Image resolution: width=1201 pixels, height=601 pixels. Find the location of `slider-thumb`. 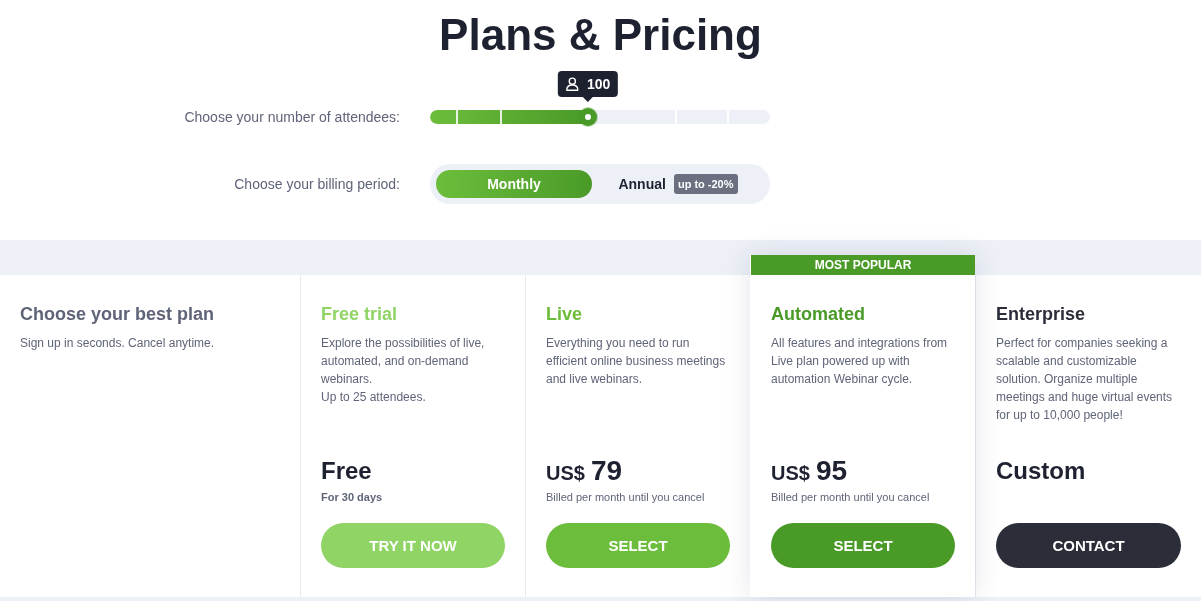

slider-thumb is located at coordinates (588, 117).